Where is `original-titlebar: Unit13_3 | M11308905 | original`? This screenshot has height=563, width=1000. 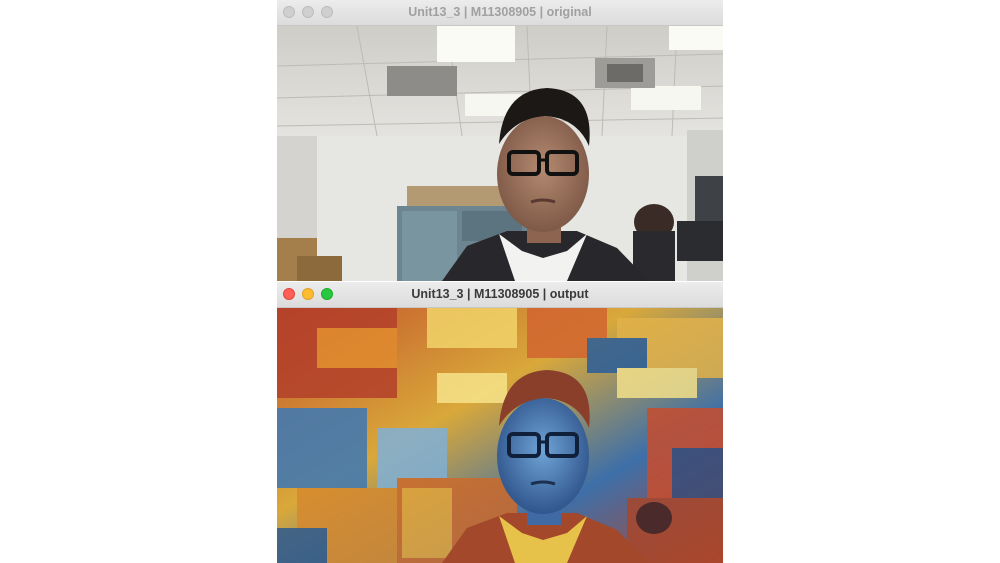
original-titlebar: Unit13_3 | M11308905 | original is located at coordinates (500, 13).